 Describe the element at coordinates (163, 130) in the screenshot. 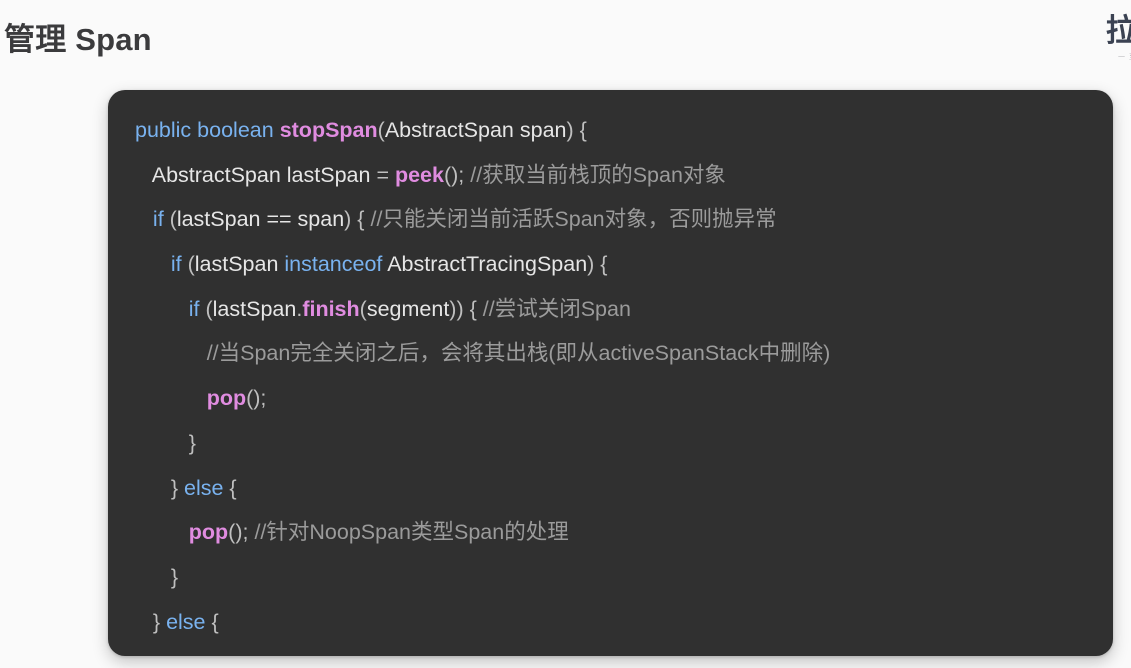

I see `code-token-kw: public` at that location.